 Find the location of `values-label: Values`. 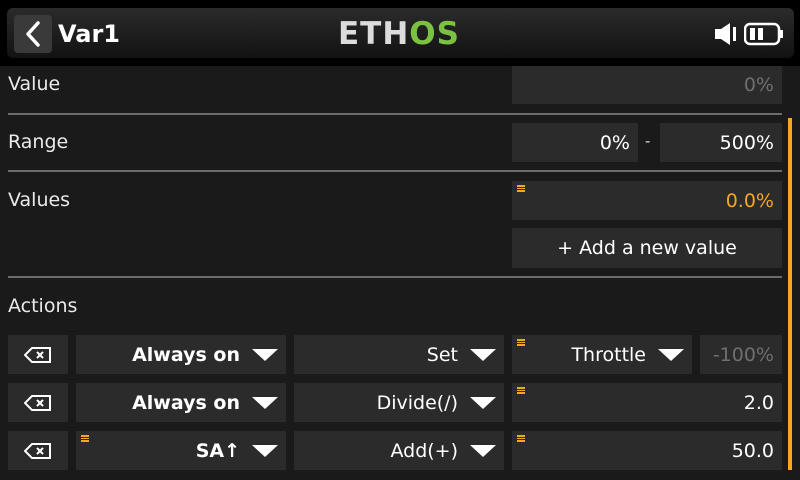

values-label: Values is located at coordinates (39, 200).